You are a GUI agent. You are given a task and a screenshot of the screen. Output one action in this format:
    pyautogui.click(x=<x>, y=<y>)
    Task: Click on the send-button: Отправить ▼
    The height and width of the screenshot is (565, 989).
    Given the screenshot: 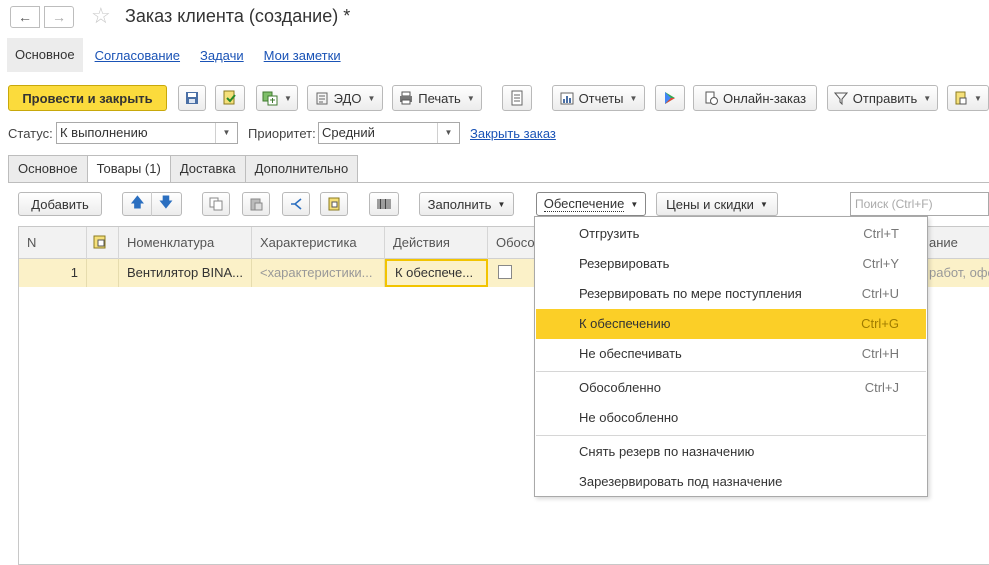 What is the action you would take?
    pyautogui.click(x=882, y=98)
    